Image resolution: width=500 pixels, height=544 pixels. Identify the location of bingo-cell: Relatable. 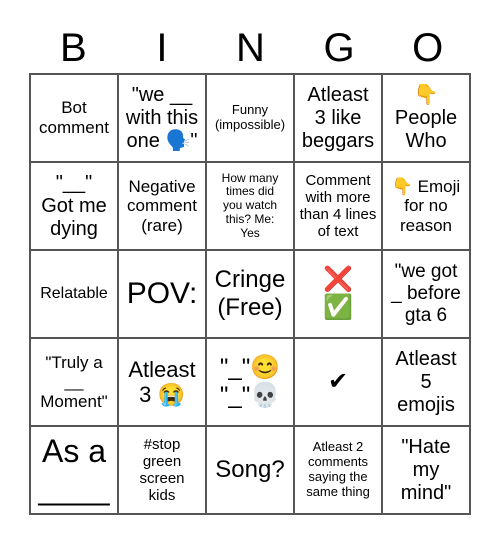
(74, 294).